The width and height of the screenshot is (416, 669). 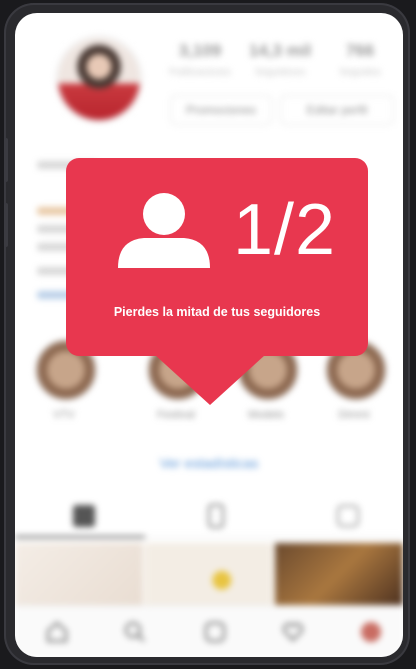 What do you see at coordinates (280, 72) in the screenshot?
I see `stat-followers-label: Seguidores` at bounding box center [280, 72].